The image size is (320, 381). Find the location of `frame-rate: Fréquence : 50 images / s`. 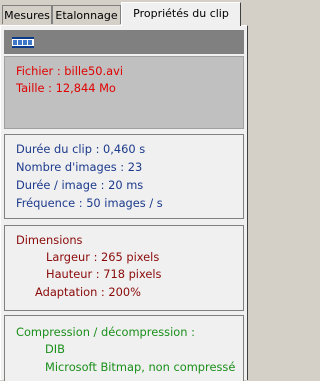

frame-rate: Fréquence : 50 images / s is located at coordinates (89, 203).